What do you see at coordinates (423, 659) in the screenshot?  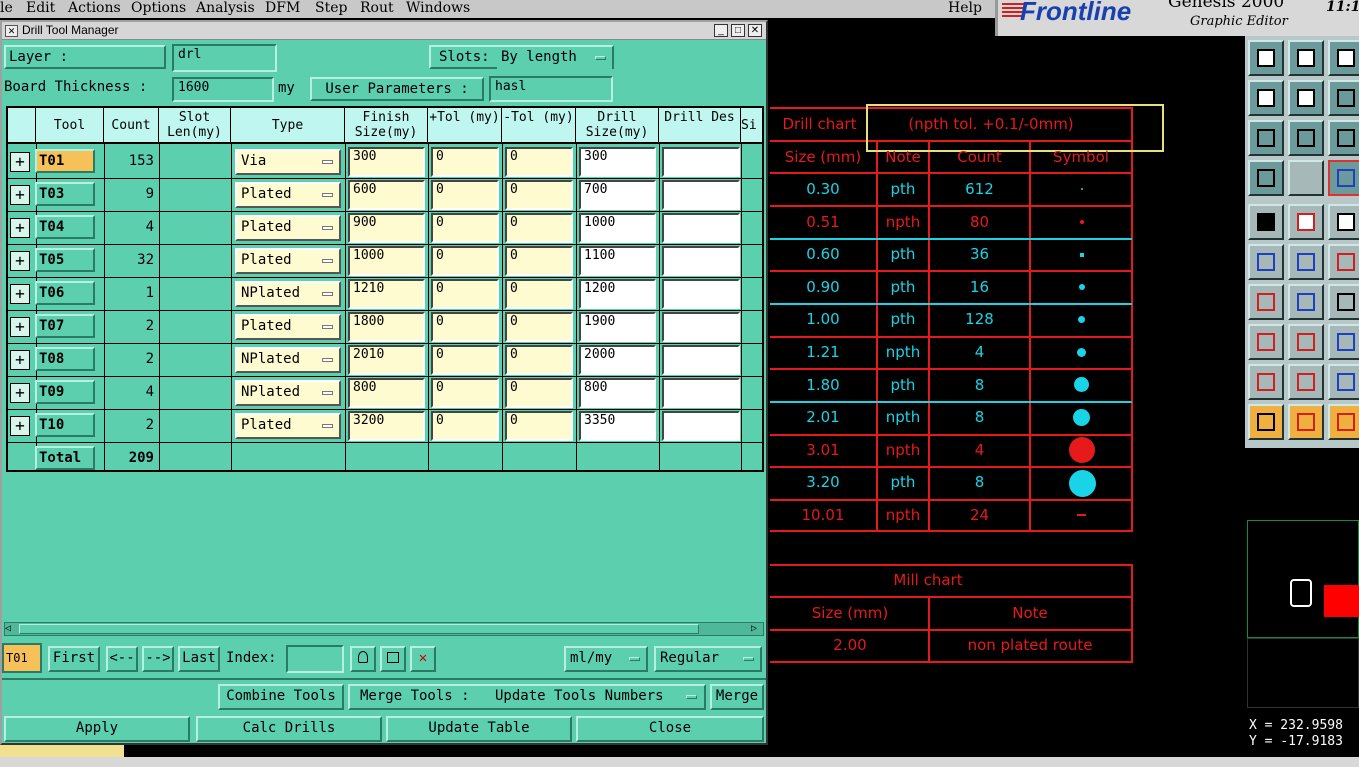 I see `clear-icon: ✕` at bounding box center [423, 659].